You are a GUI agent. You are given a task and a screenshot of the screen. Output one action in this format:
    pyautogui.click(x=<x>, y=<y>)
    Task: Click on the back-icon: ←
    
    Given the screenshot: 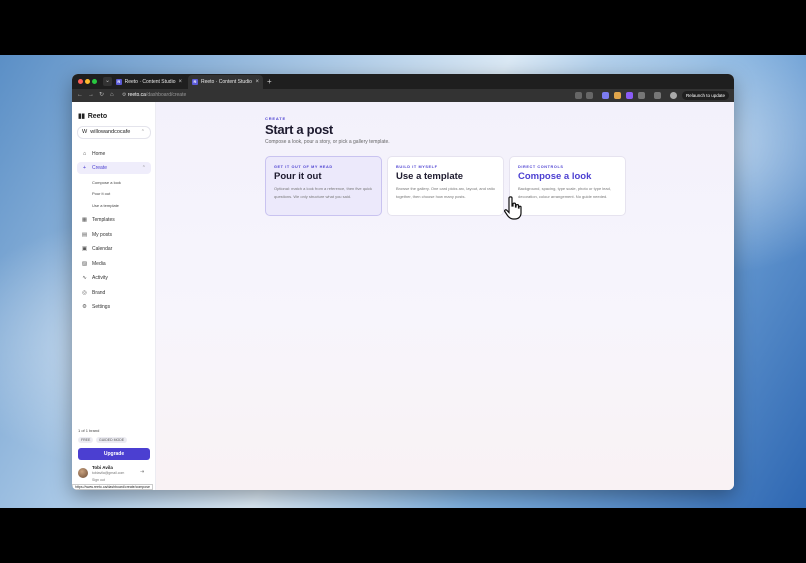 What is the action you would take?
    pyautogui.click(x=80, y=95)
    